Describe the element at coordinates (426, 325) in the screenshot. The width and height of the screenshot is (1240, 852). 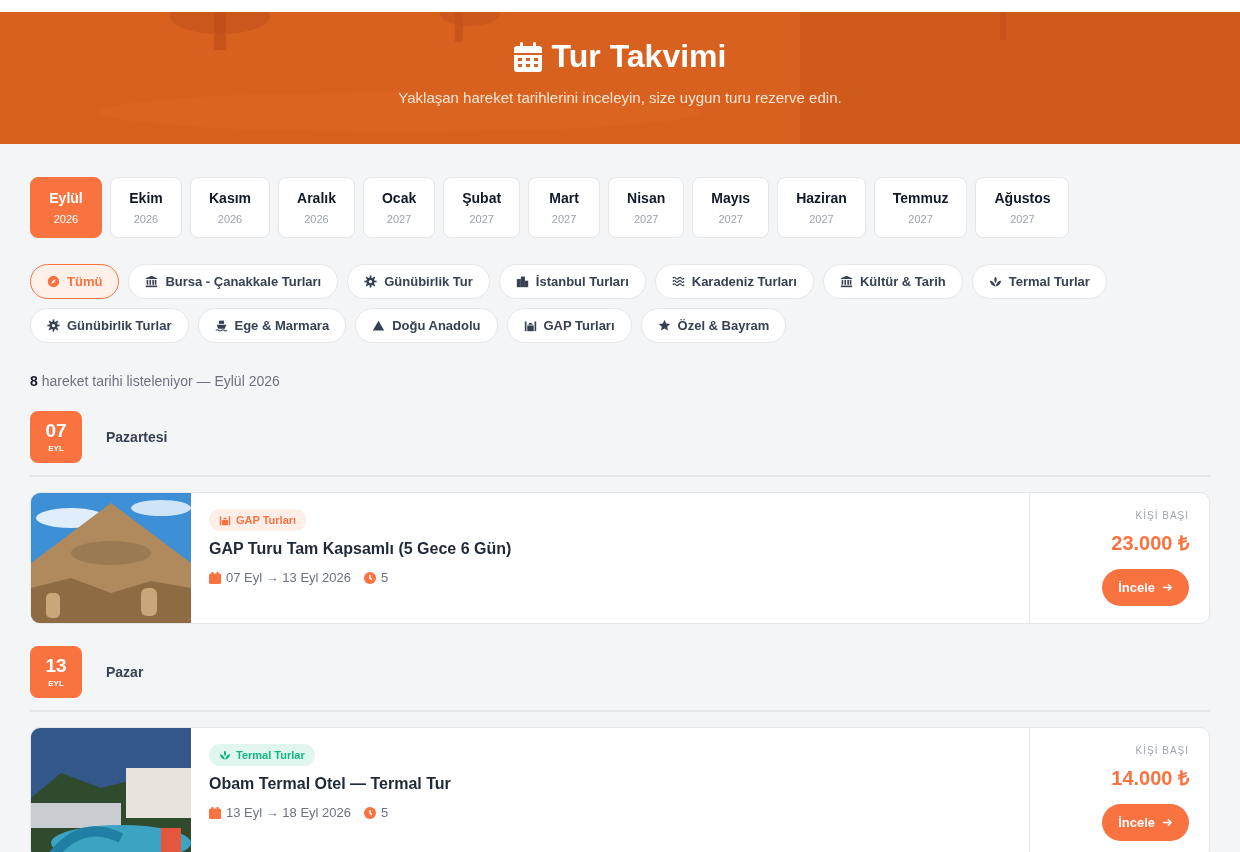
I see `category-filter: Doğu Anadolu` at that location.